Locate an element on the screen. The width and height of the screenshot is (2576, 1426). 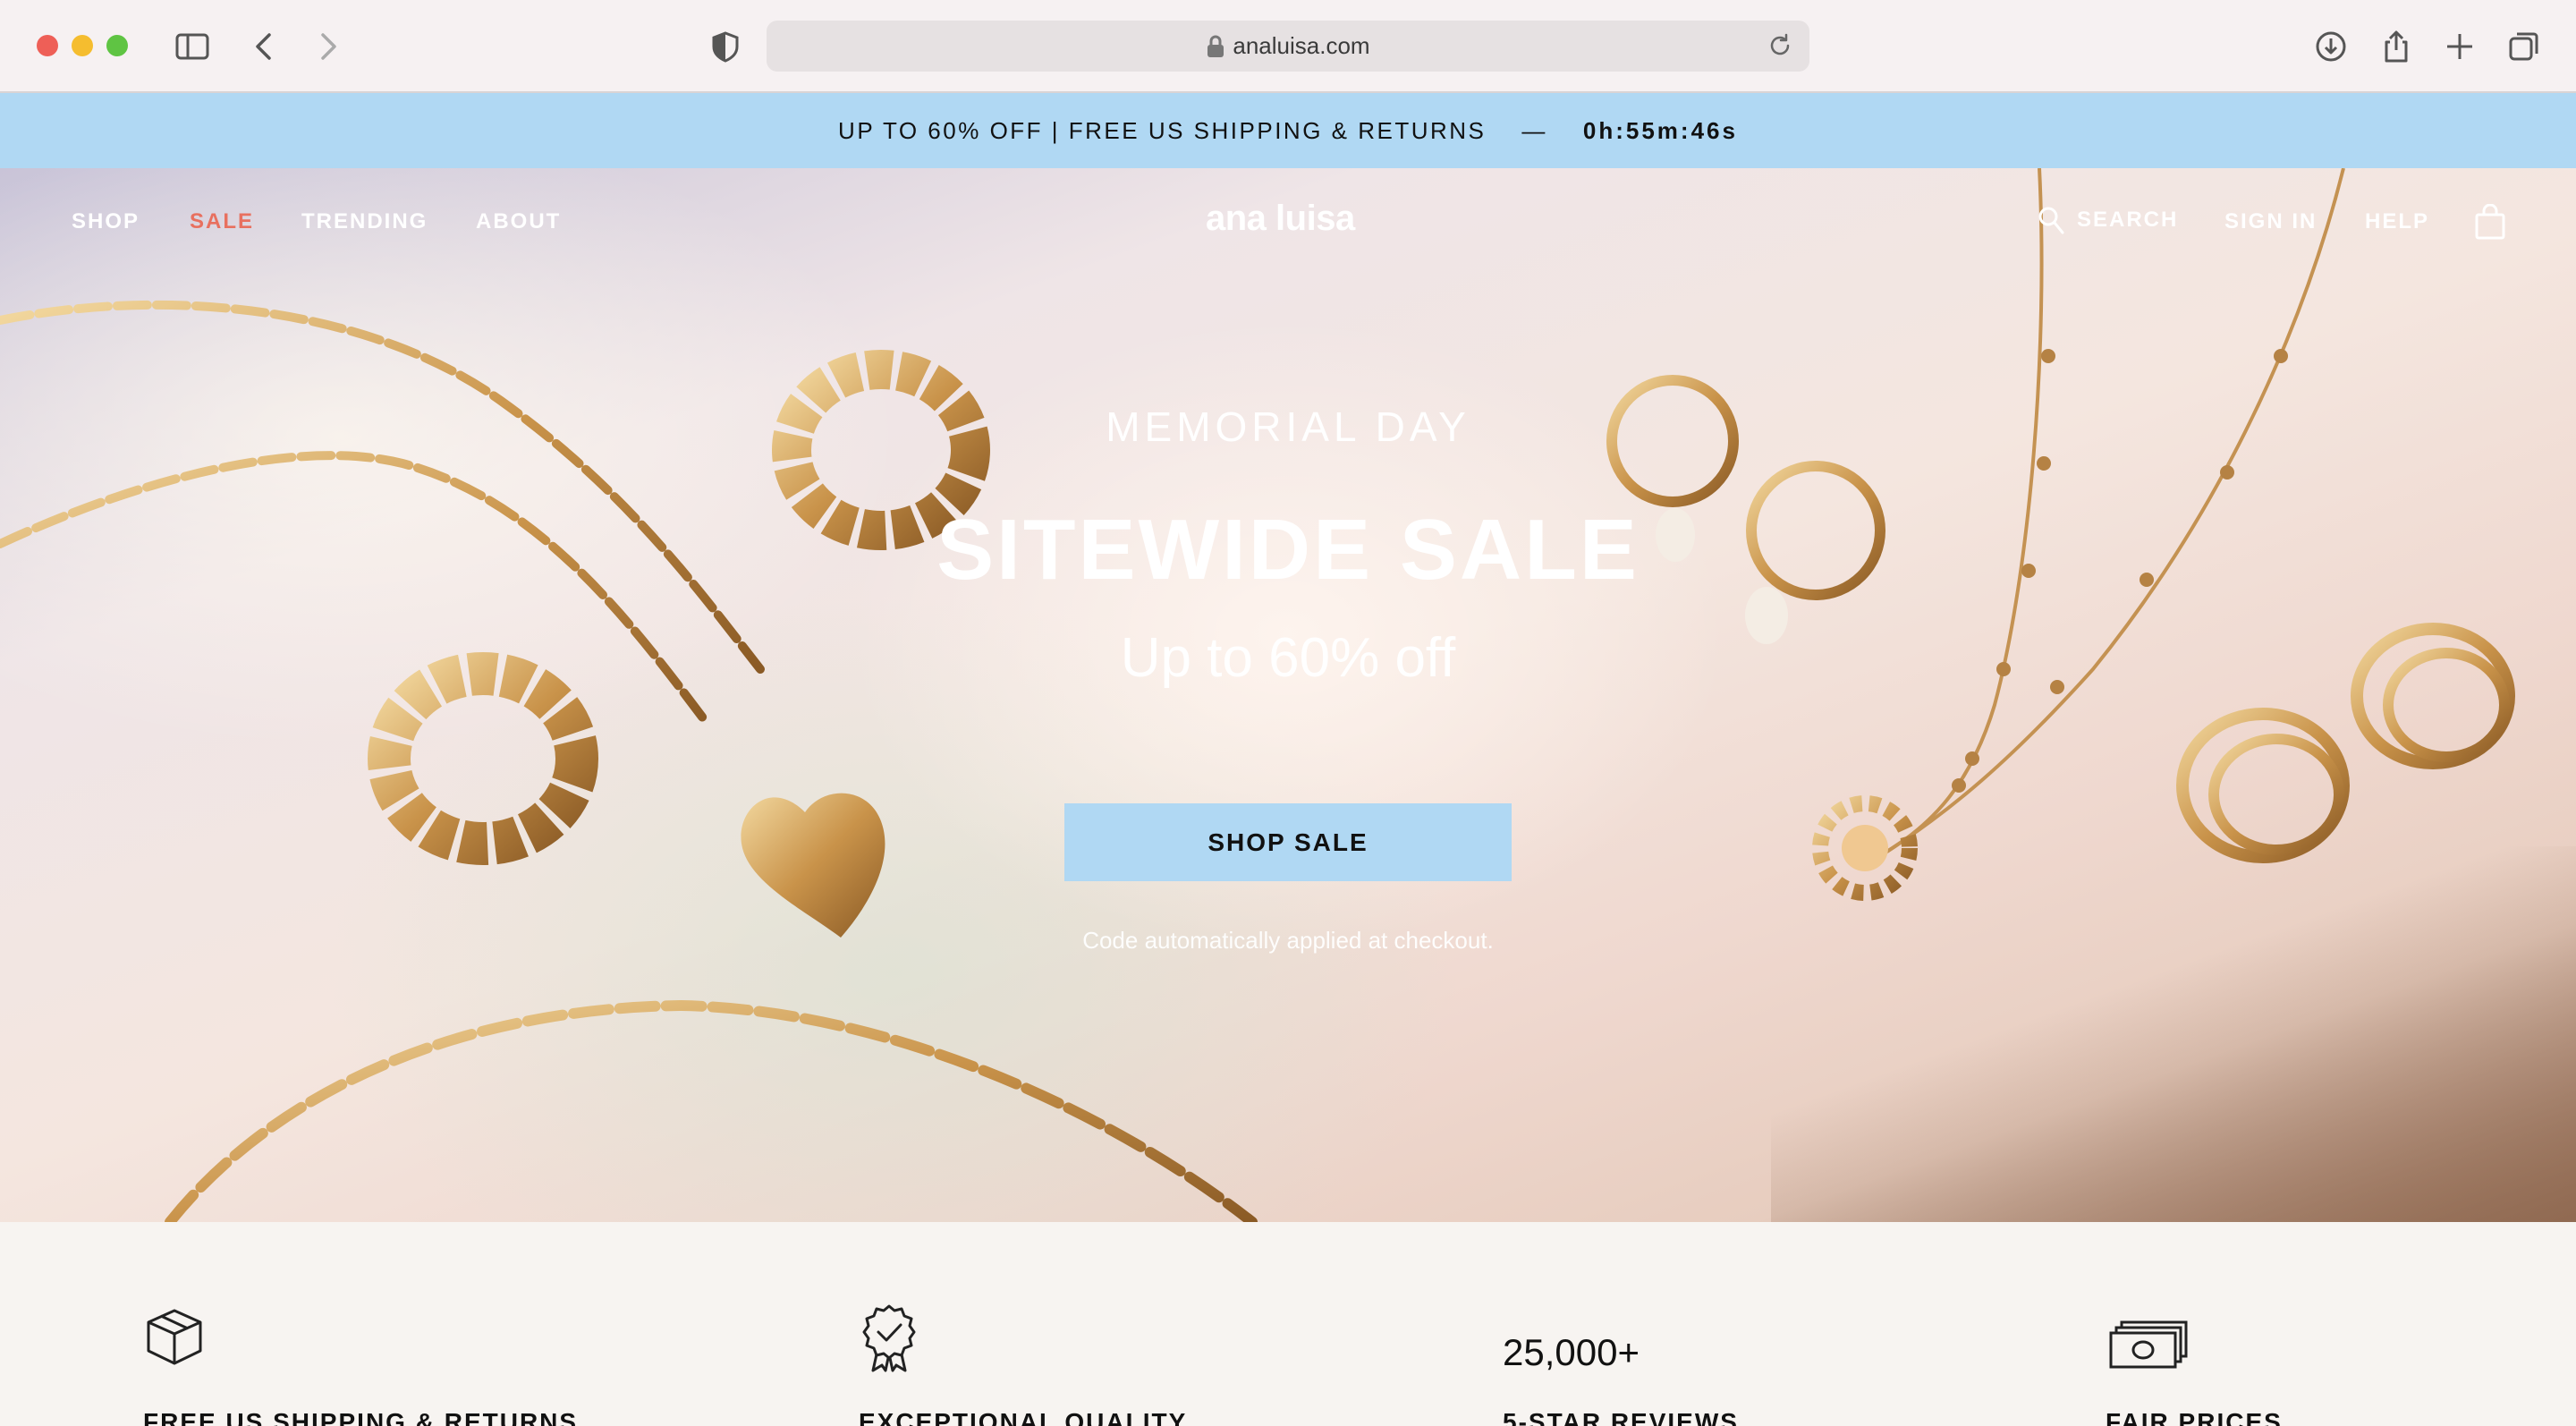
share-icon is located at coordinates (2396, 47).